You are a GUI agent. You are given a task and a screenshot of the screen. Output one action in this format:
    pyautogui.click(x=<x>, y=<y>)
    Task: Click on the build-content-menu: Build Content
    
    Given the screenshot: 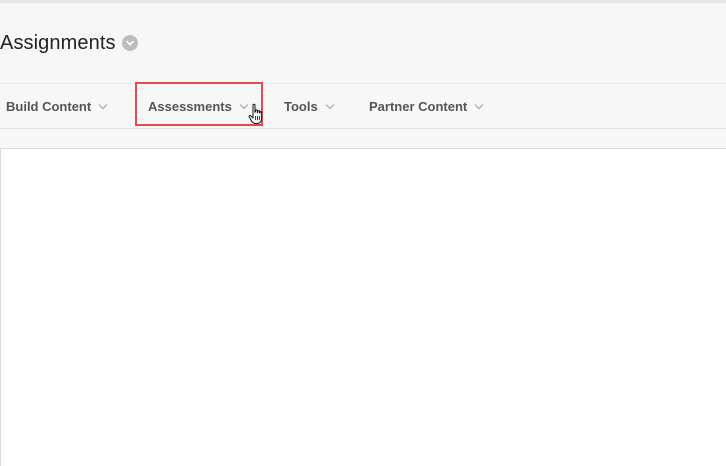 What is the action you would take?
    pyautogui.click(x=57, y=106)
    